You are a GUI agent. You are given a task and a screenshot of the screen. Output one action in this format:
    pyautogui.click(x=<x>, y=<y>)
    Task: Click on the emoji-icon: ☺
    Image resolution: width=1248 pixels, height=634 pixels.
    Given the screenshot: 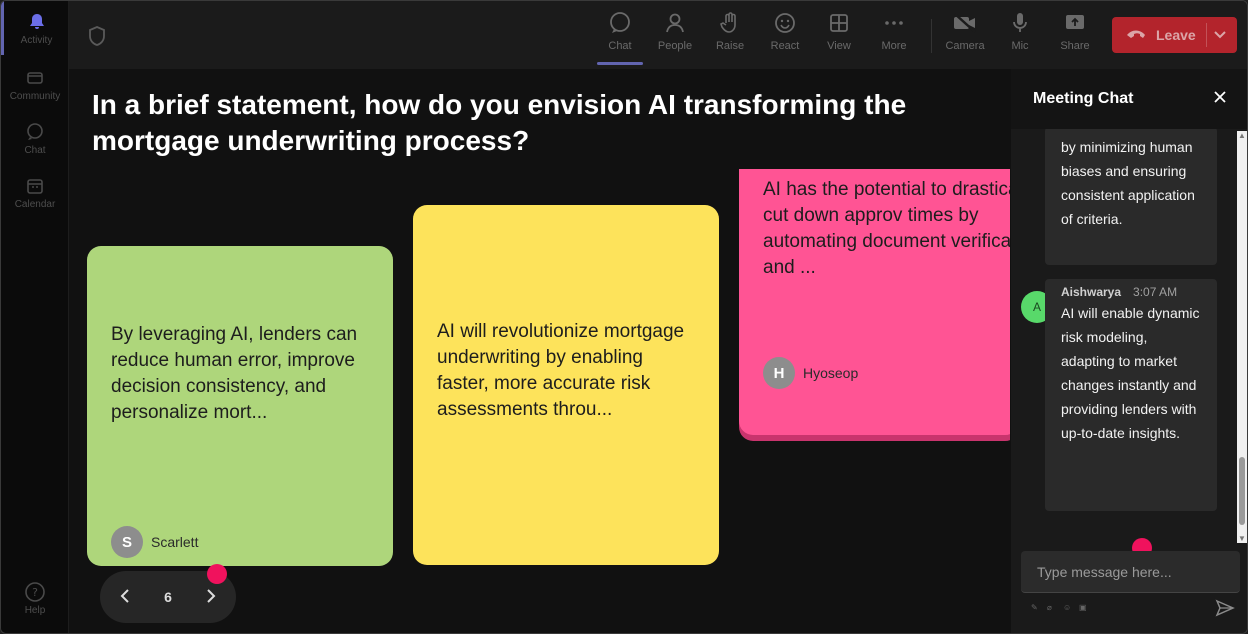 What is the action you would take?
    pyautogui.click(x=1067, y=607)
    